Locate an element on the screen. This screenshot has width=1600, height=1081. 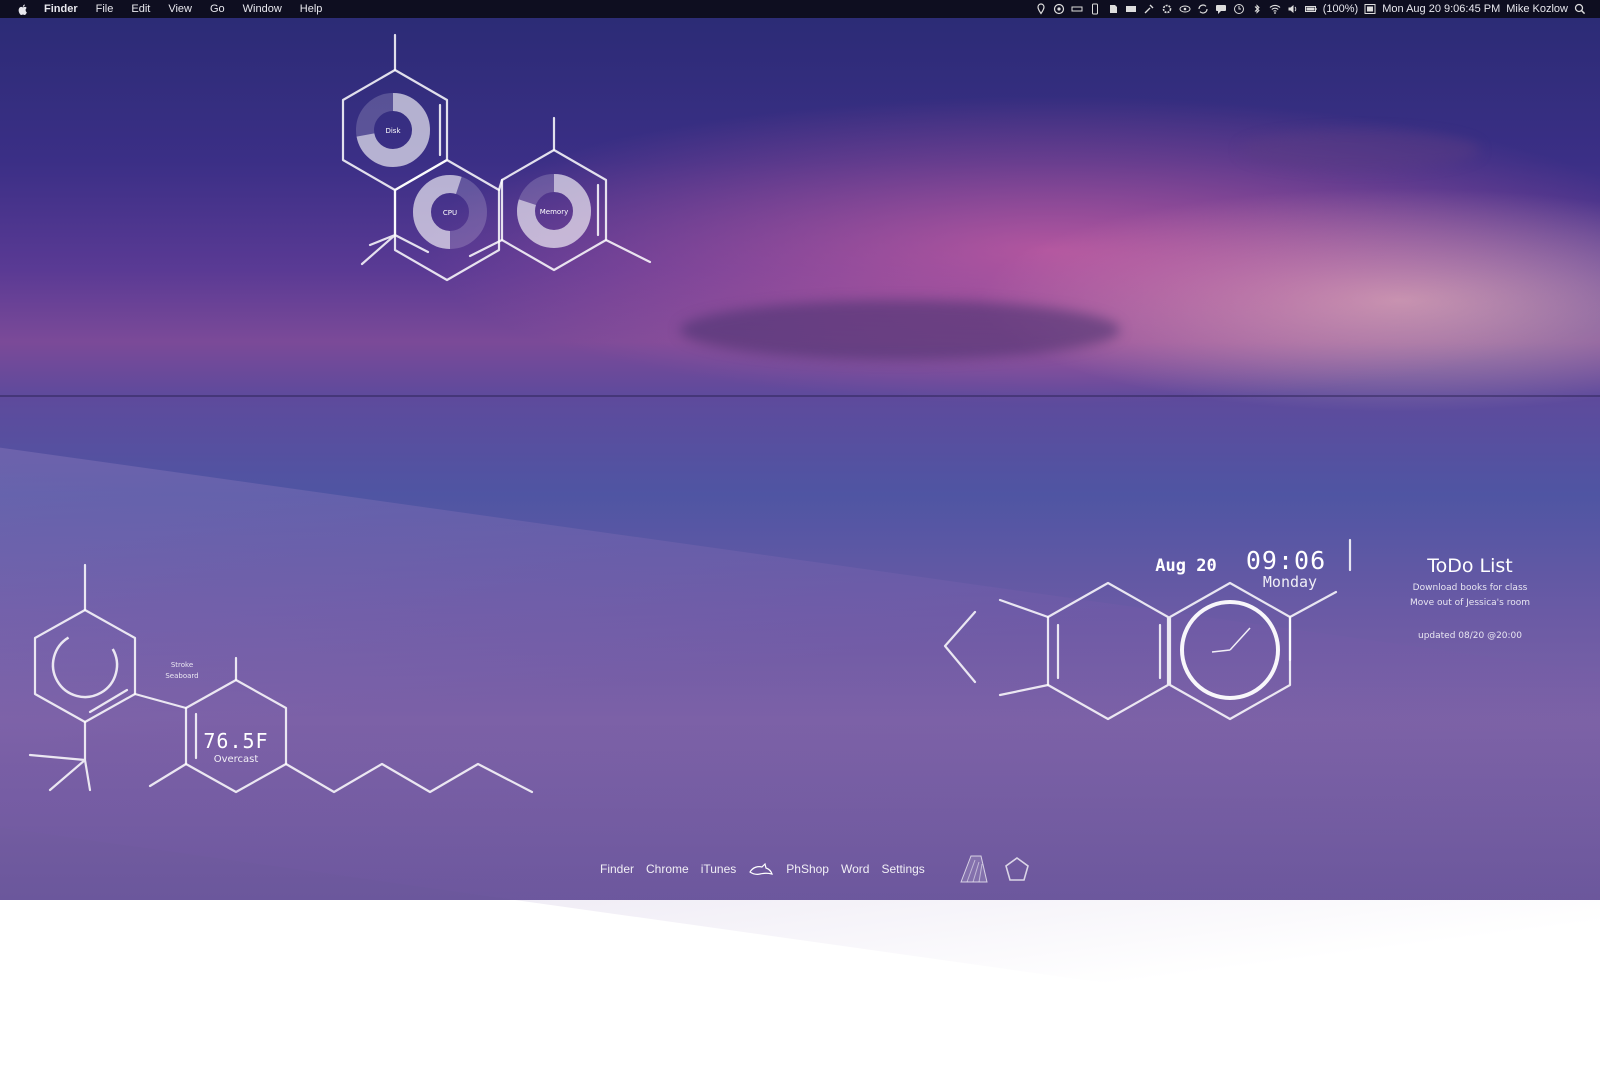
disk-ring: Disk is located at coordinates (393, 130).